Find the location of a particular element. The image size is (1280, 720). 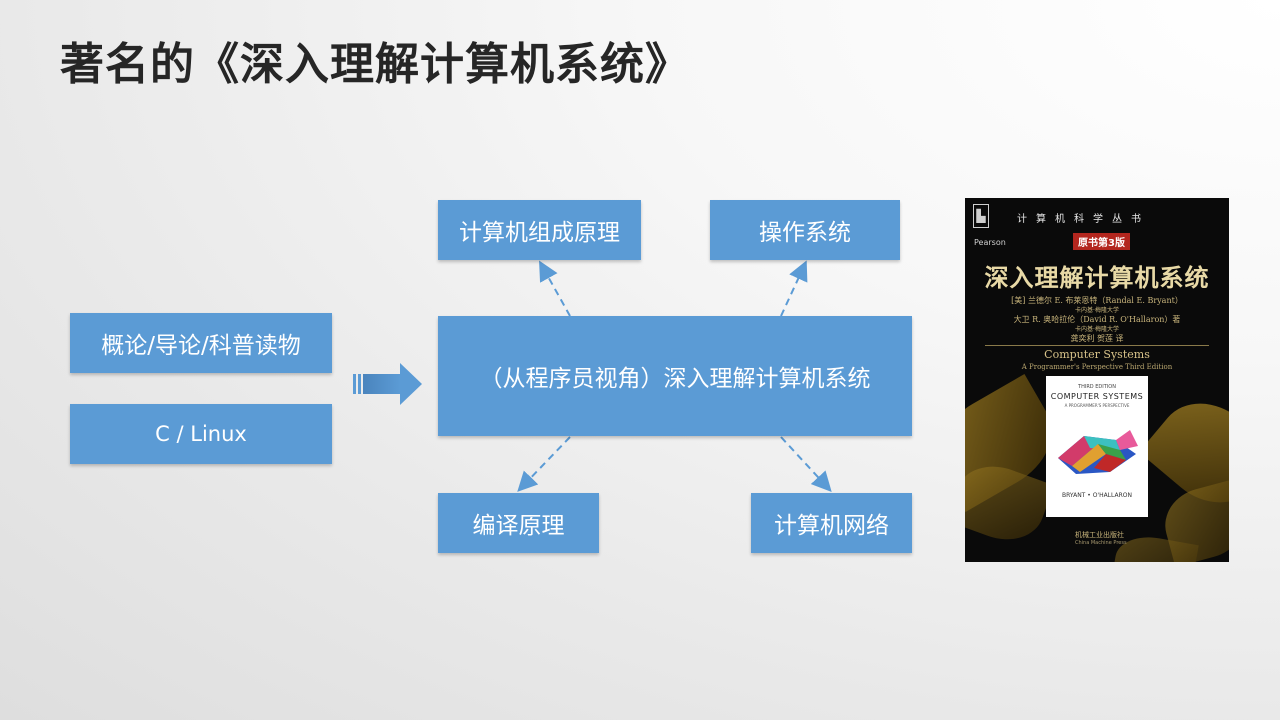

computer-networks-box: 计算机网络 is located at coordinates (831, 523).